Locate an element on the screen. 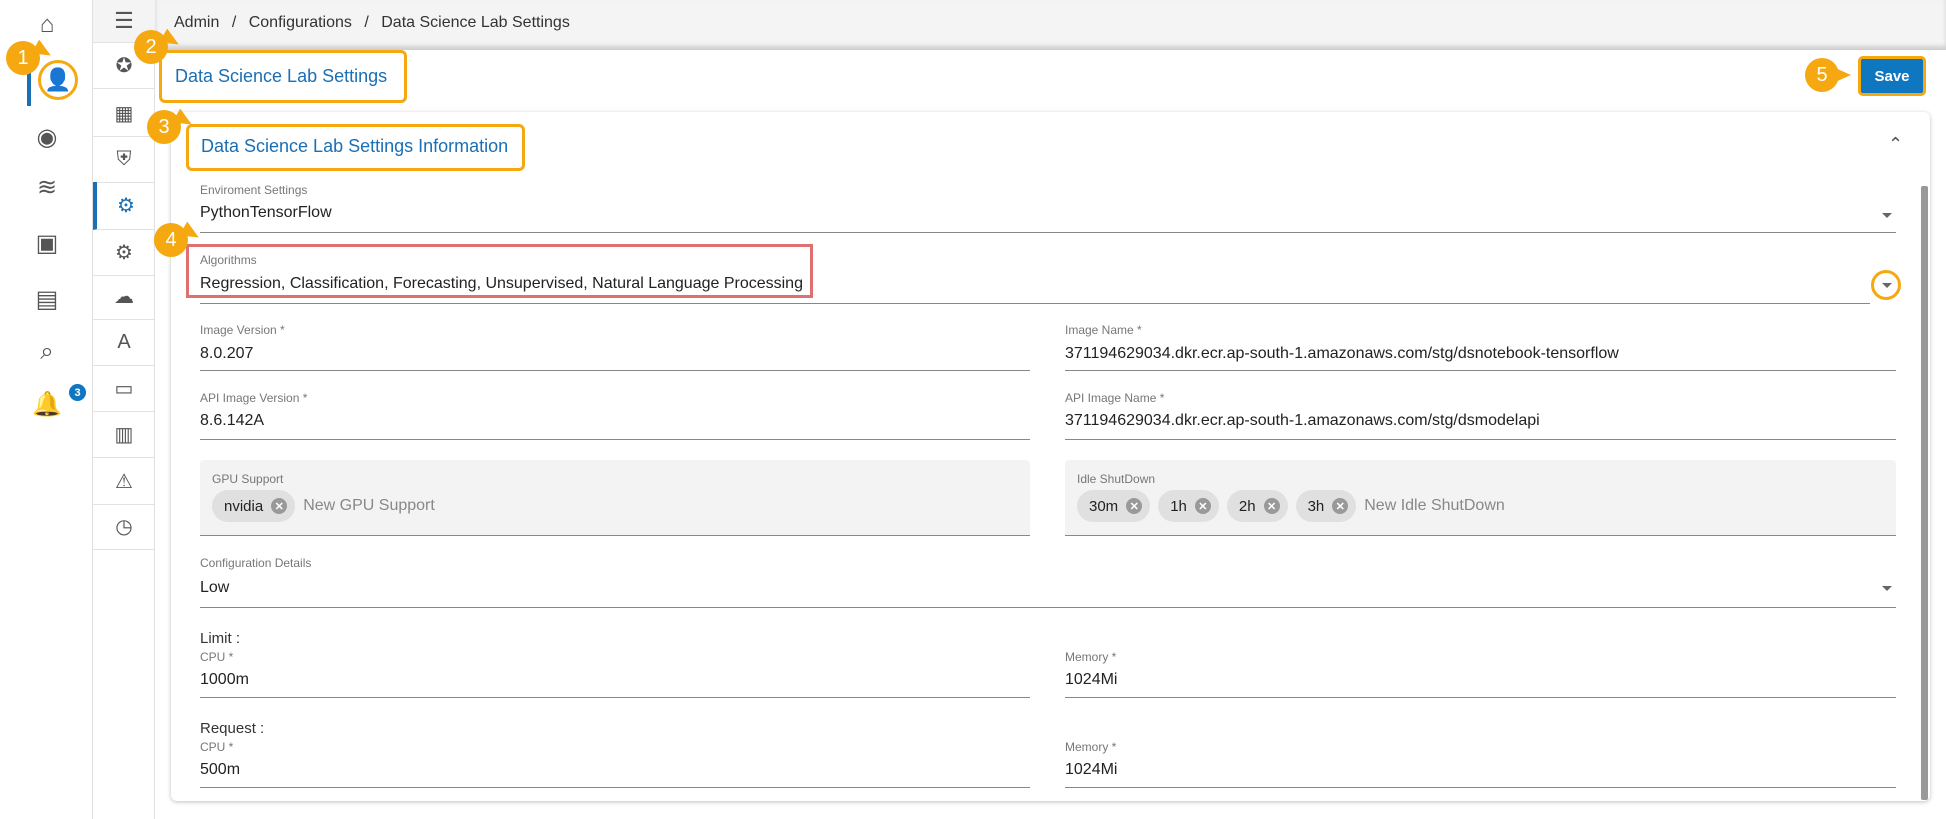  home-icon: ⌂ is located at coordinates (47, 25).